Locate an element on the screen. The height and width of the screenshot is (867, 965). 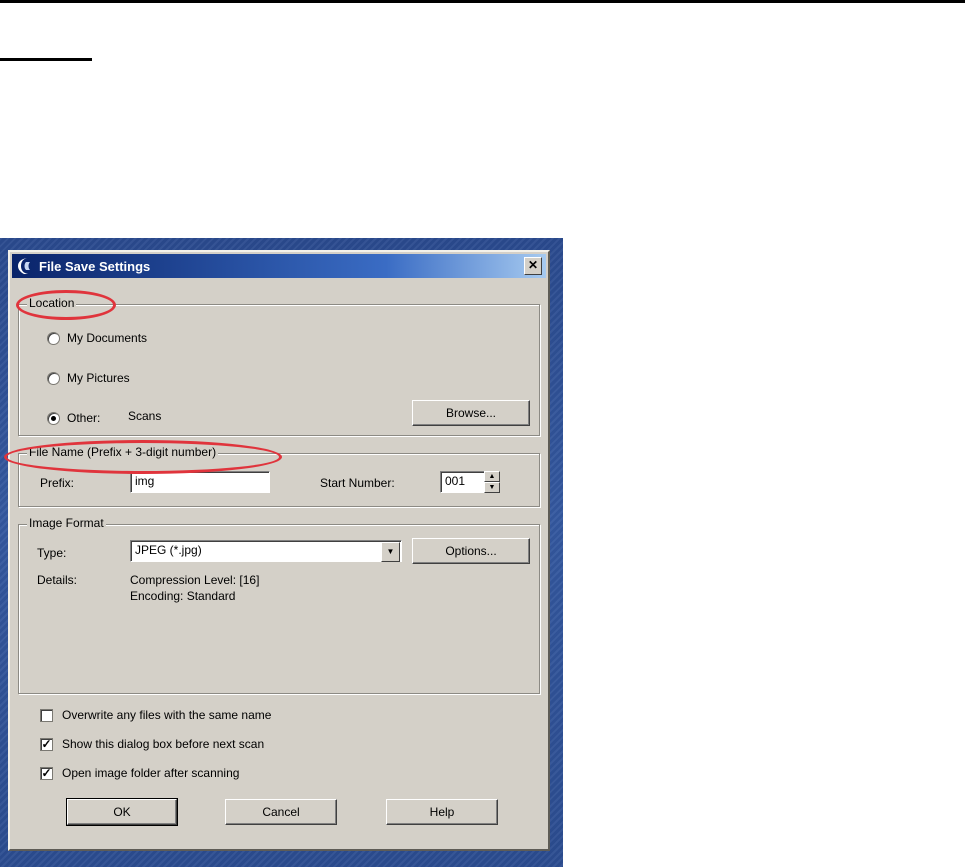
cancel-button: Cancel is located at coordinates (281, 812).